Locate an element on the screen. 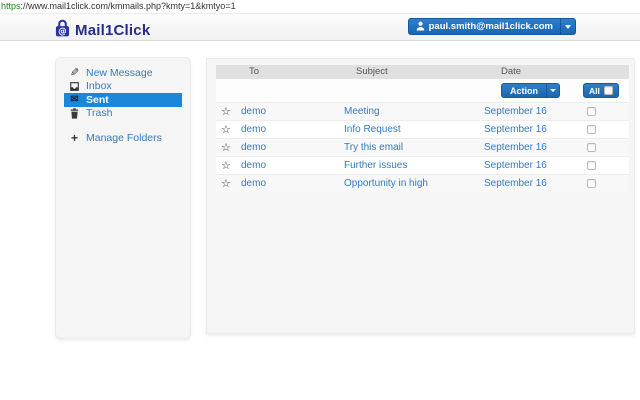  account-email: paul.smith@mail1click.com is located at coordinates (490, 26).